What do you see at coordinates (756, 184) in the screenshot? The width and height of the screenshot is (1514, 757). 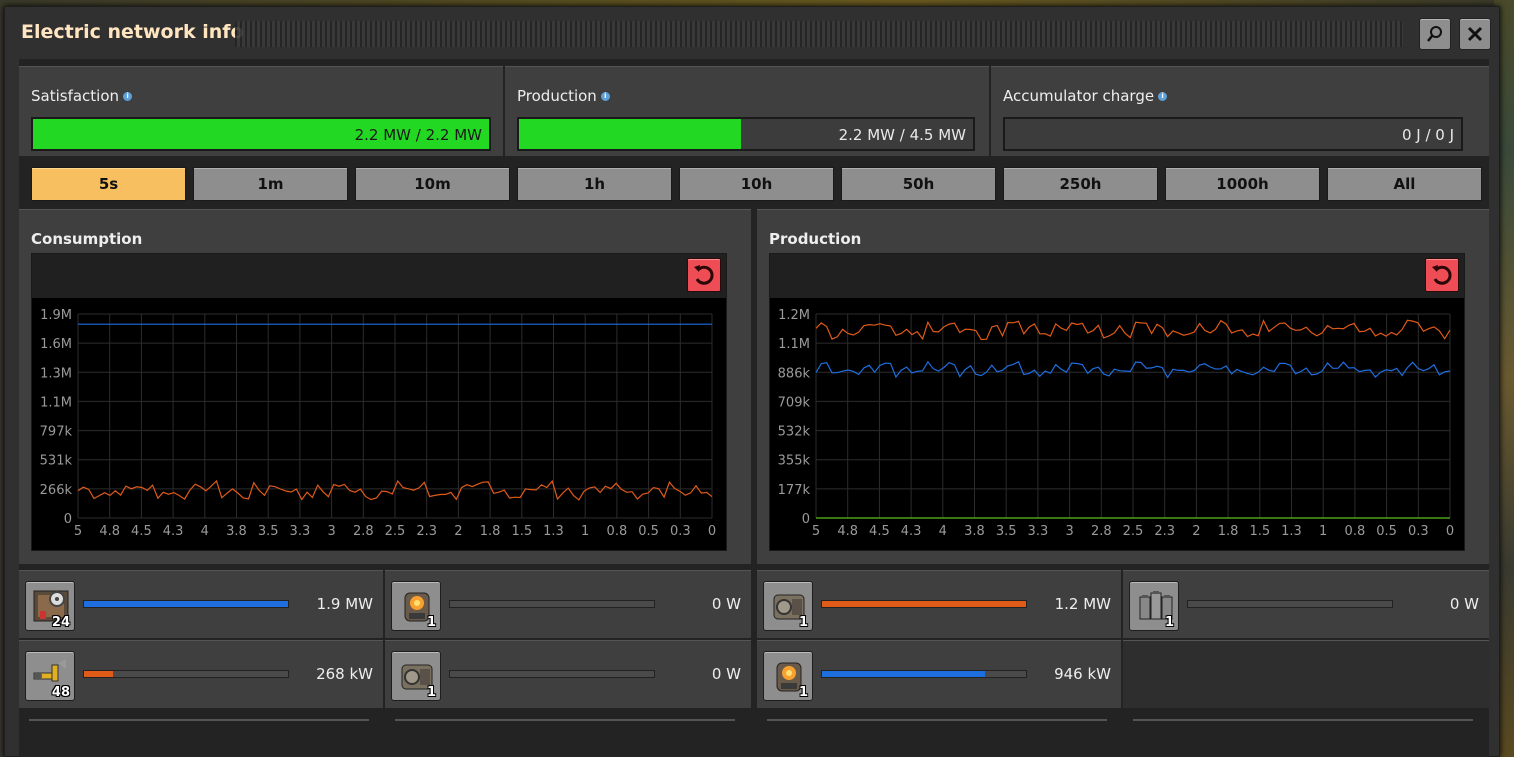 I see `tab-10h: 10h` at bounding box center [756, 184].